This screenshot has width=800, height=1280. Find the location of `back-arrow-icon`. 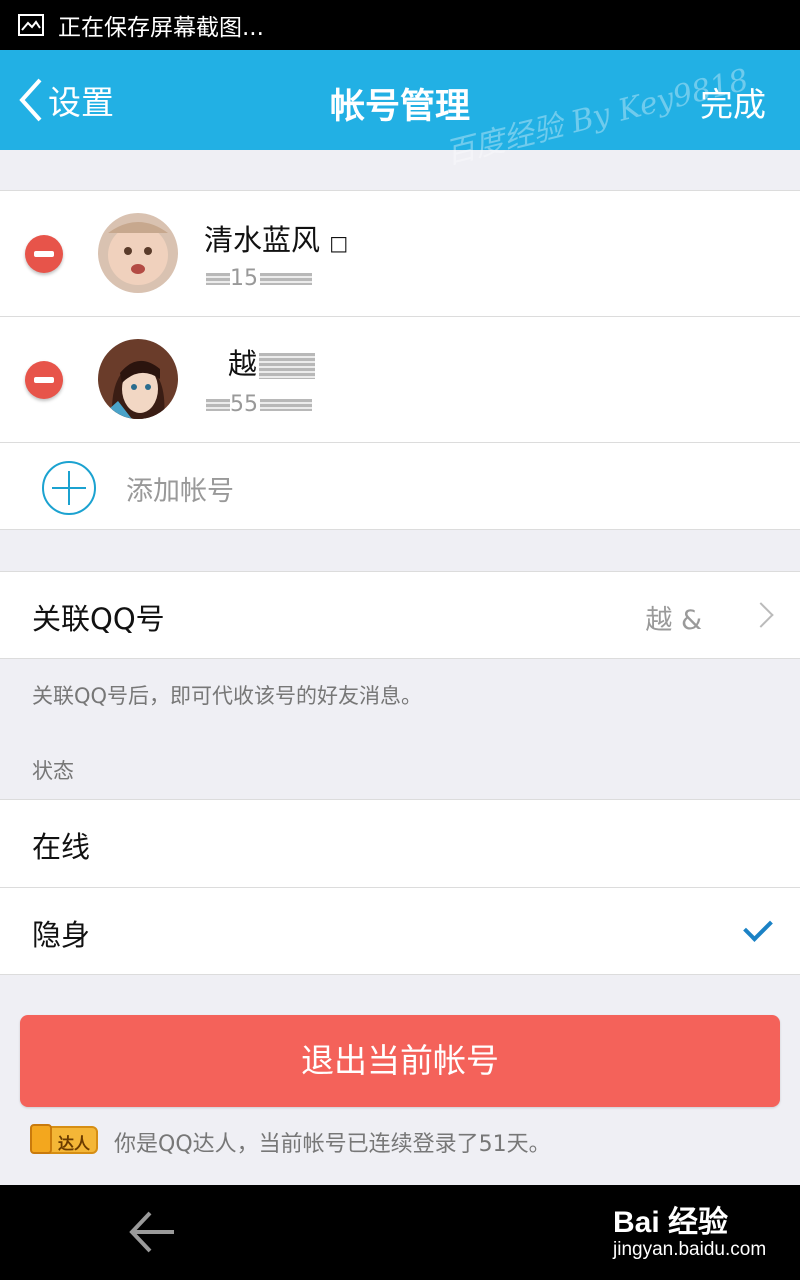

back-arrow-icon is located at coordinates (153, 1232).